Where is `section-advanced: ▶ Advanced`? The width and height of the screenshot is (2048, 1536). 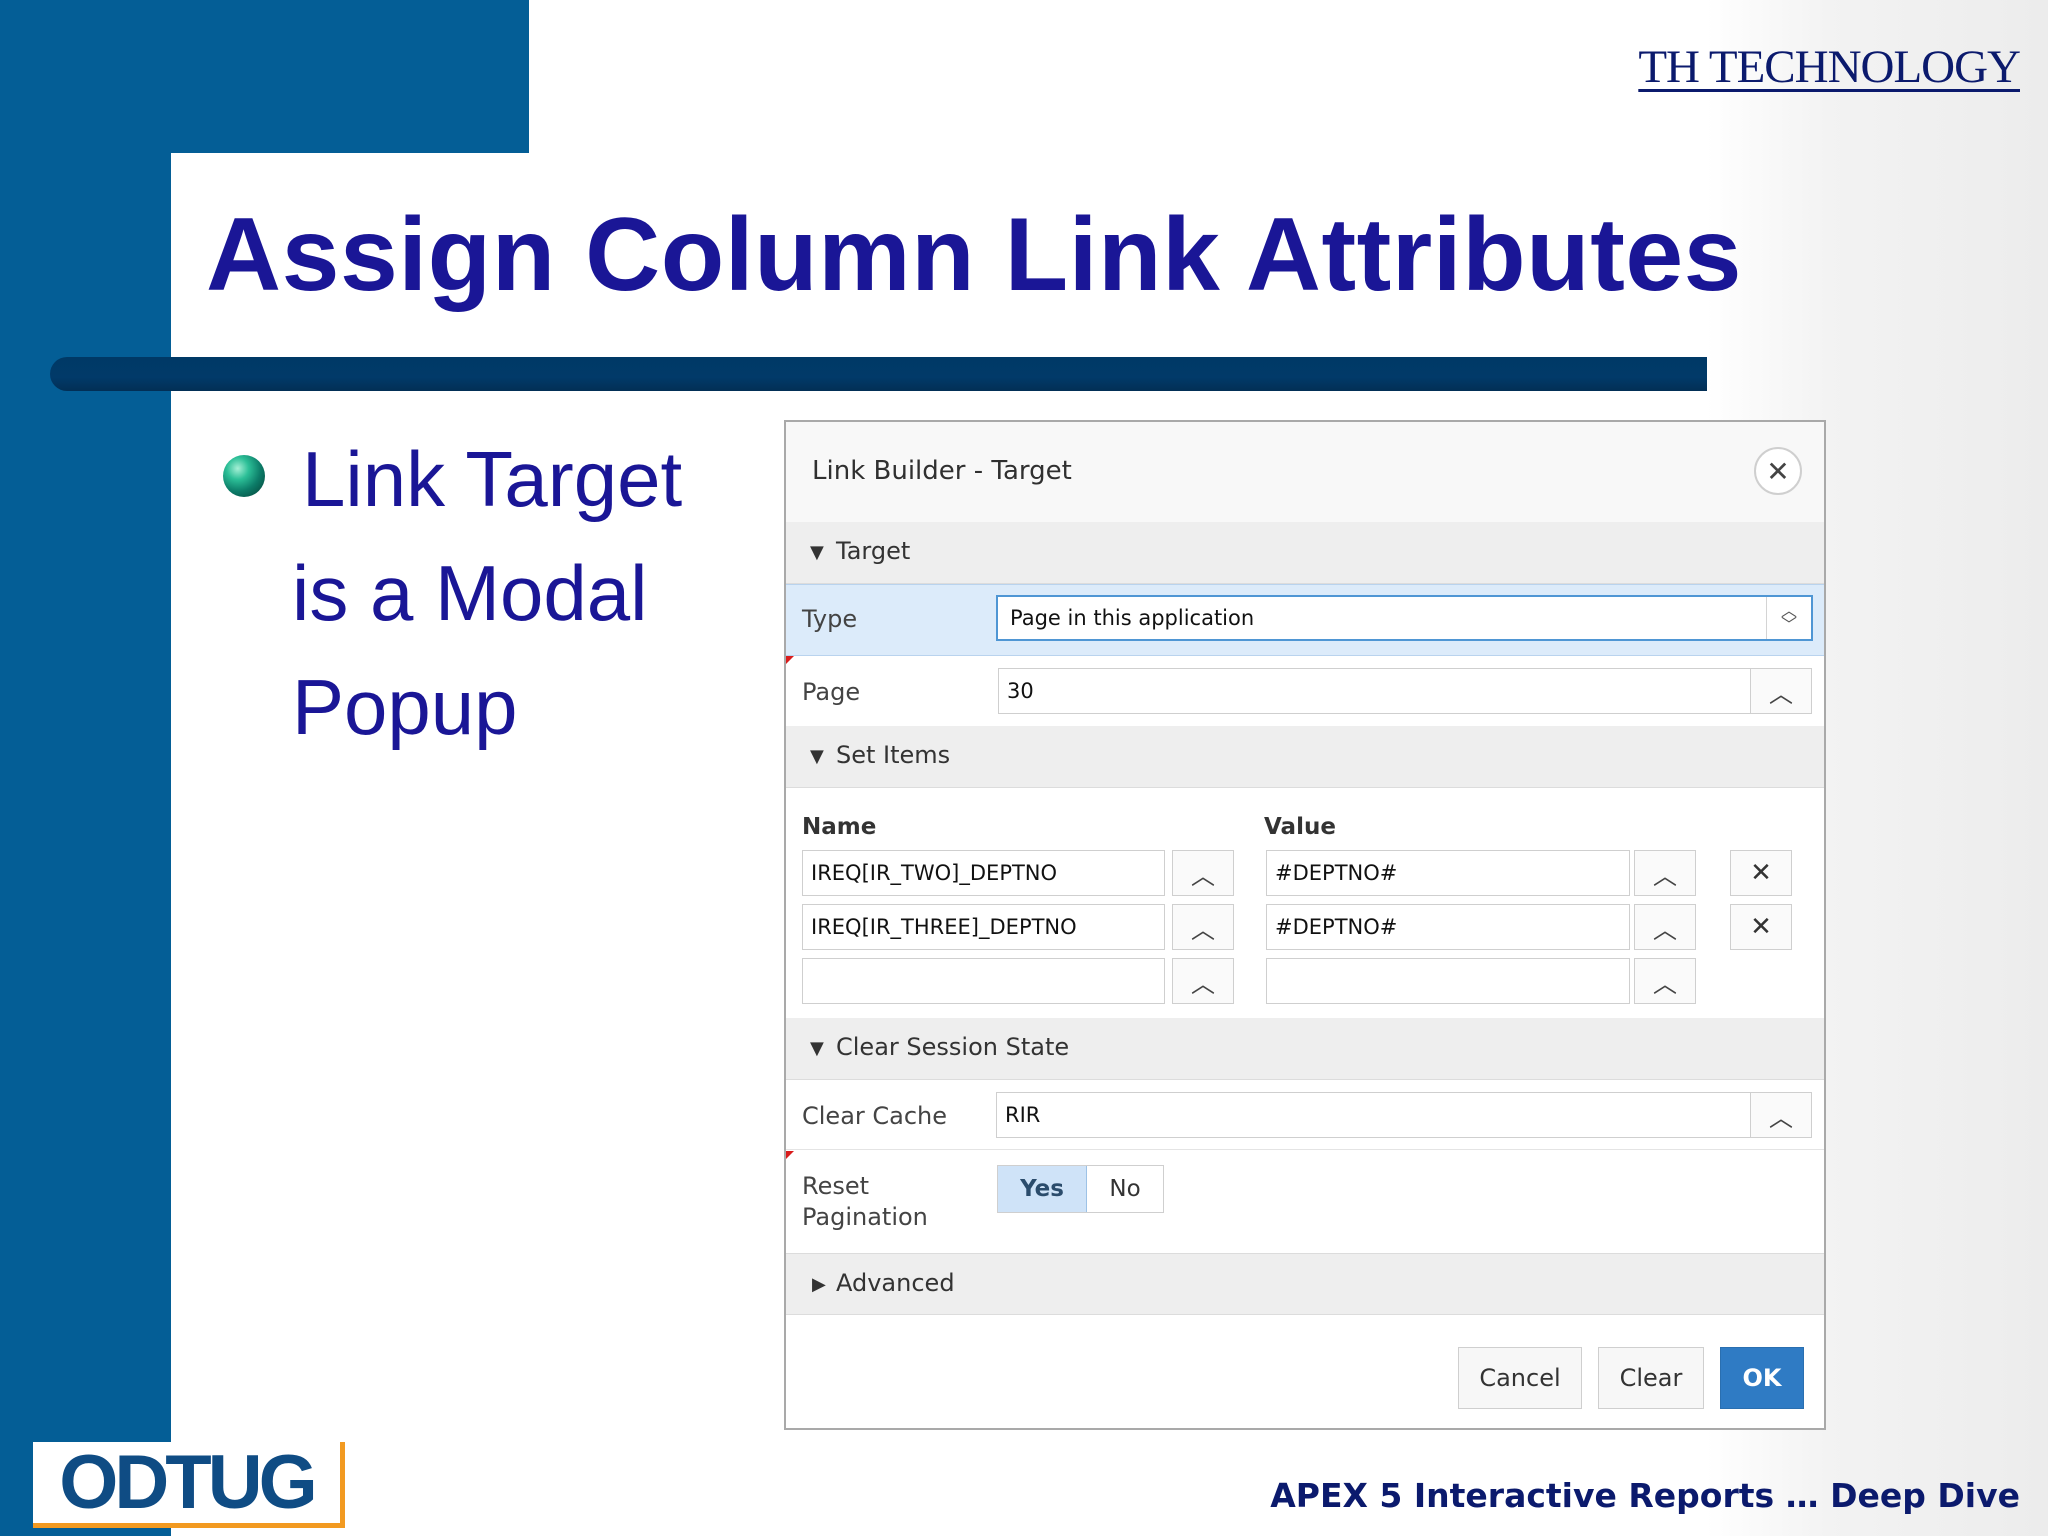 section-advanced: ▶ Advanced is located at coordinates (1305, 1284).